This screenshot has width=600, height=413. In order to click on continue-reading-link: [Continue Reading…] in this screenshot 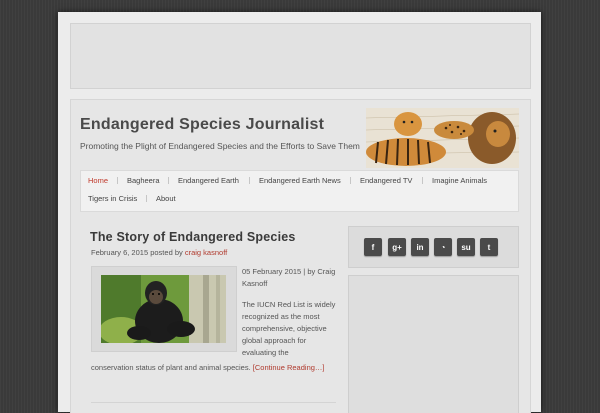, I will do `click(289, 367)`.